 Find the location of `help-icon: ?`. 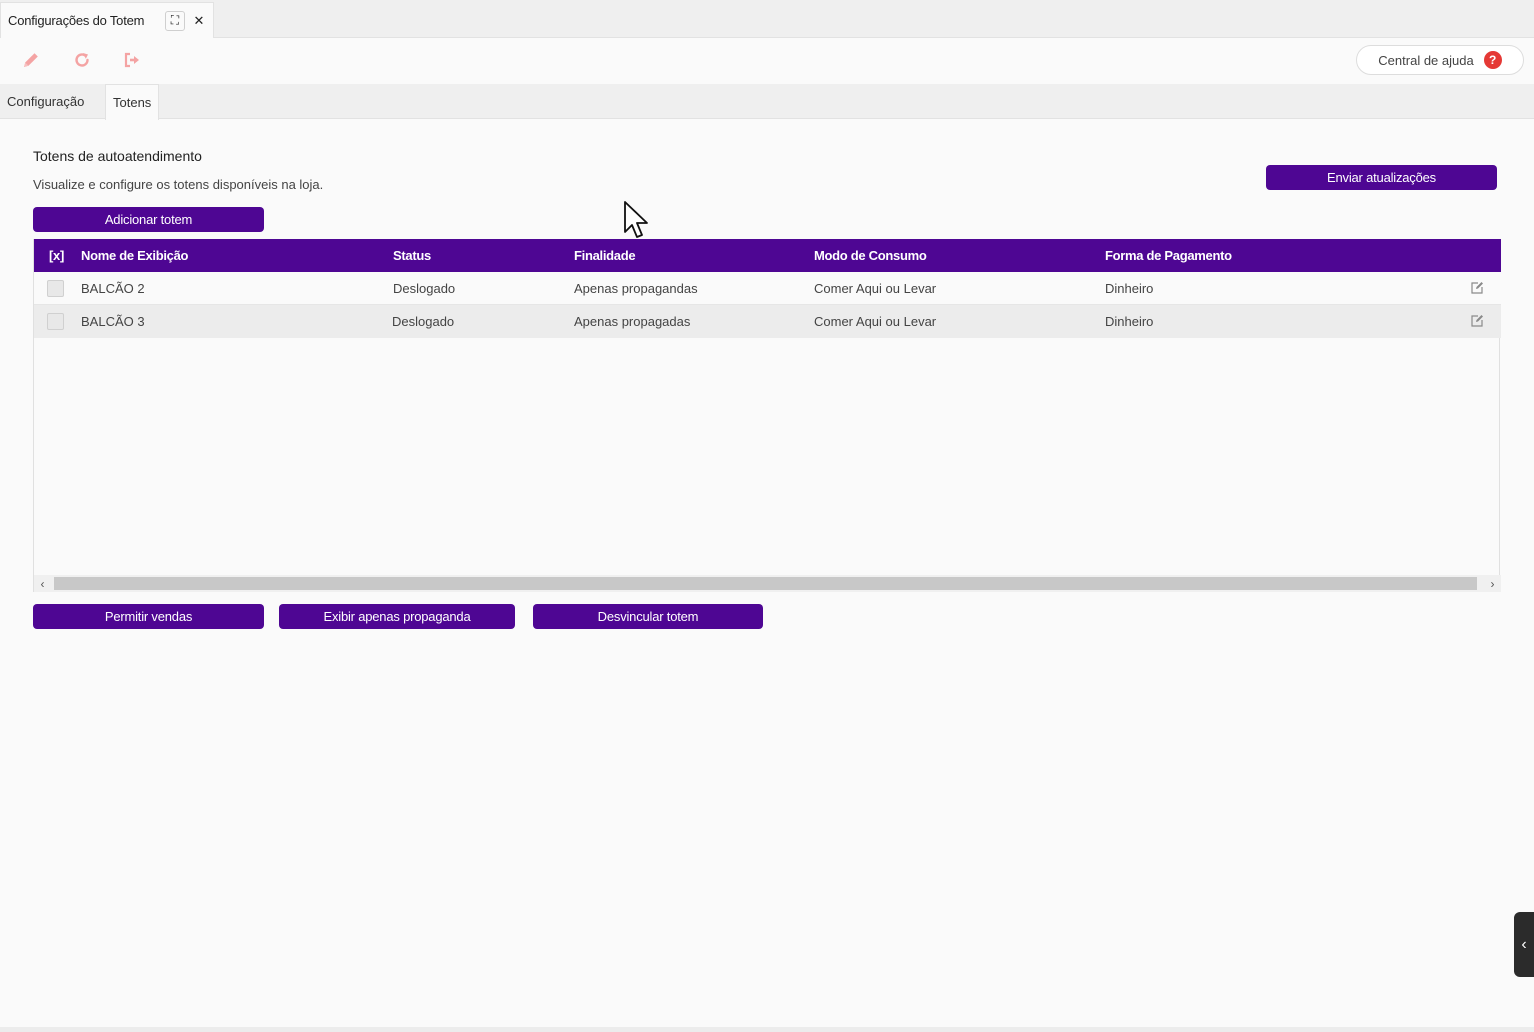

help-icon: ? is located at coordinates (1492, 60).